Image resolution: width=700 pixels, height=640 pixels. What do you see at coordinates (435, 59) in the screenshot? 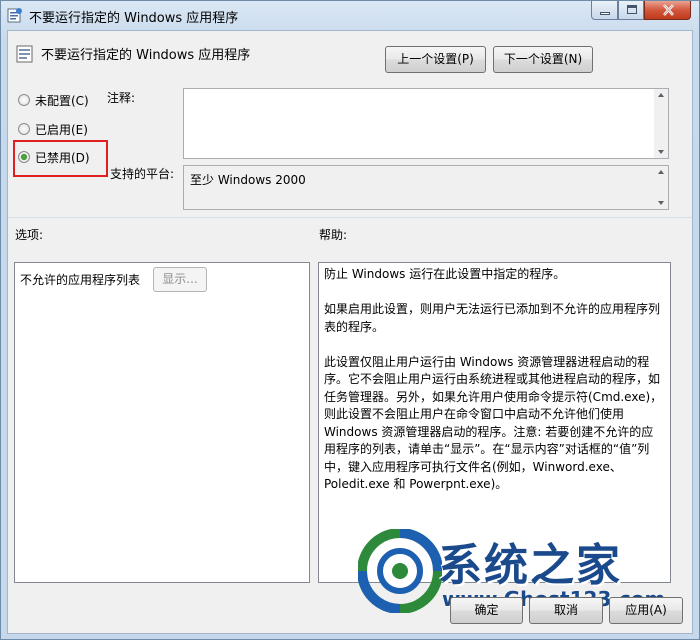
I see `previous-setting-button: 上一个设置(P)` at bounding box center [435, 59].